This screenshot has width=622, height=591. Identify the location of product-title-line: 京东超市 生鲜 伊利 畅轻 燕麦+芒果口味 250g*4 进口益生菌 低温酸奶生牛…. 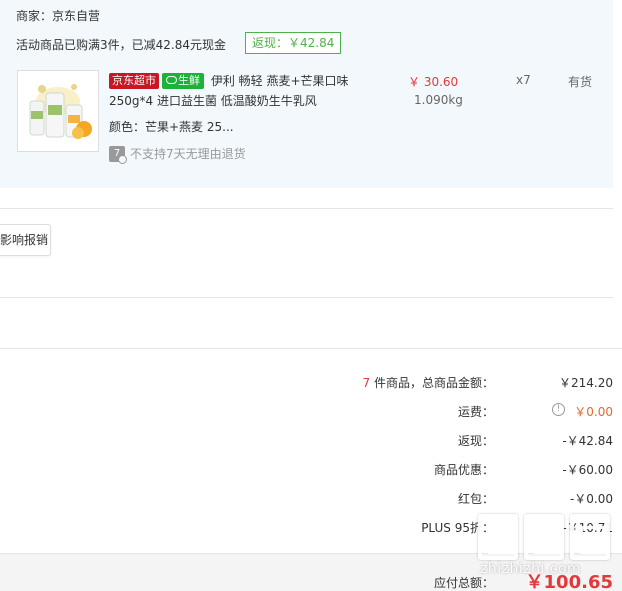
(231, 91).